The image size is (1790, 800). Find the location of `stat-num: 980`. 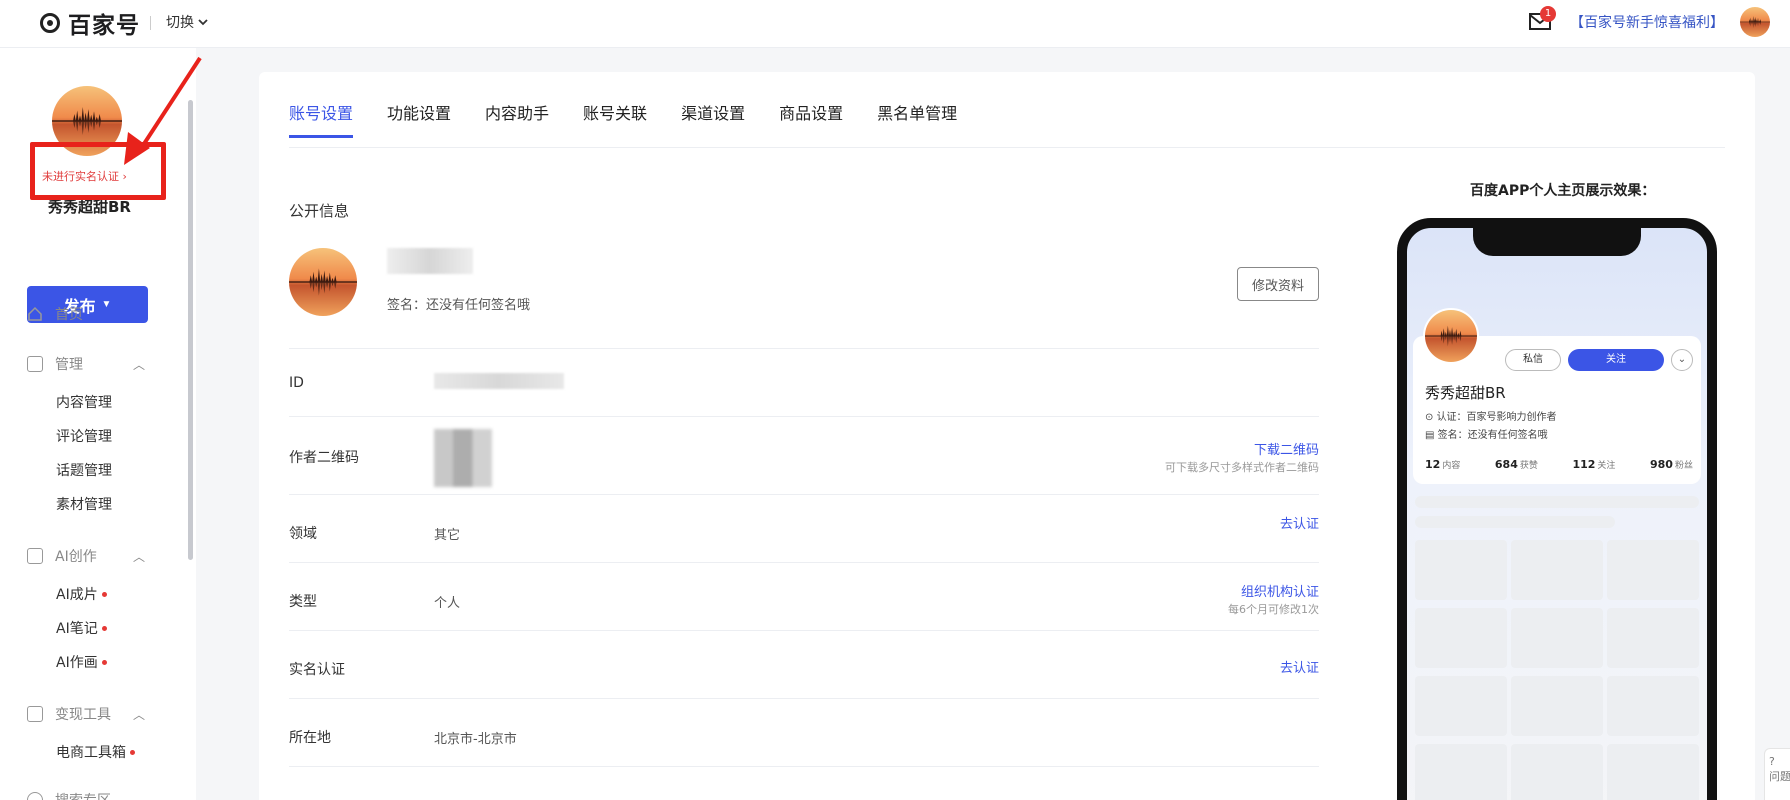

stat-num: 980 is located at coordinates (1661, 464).